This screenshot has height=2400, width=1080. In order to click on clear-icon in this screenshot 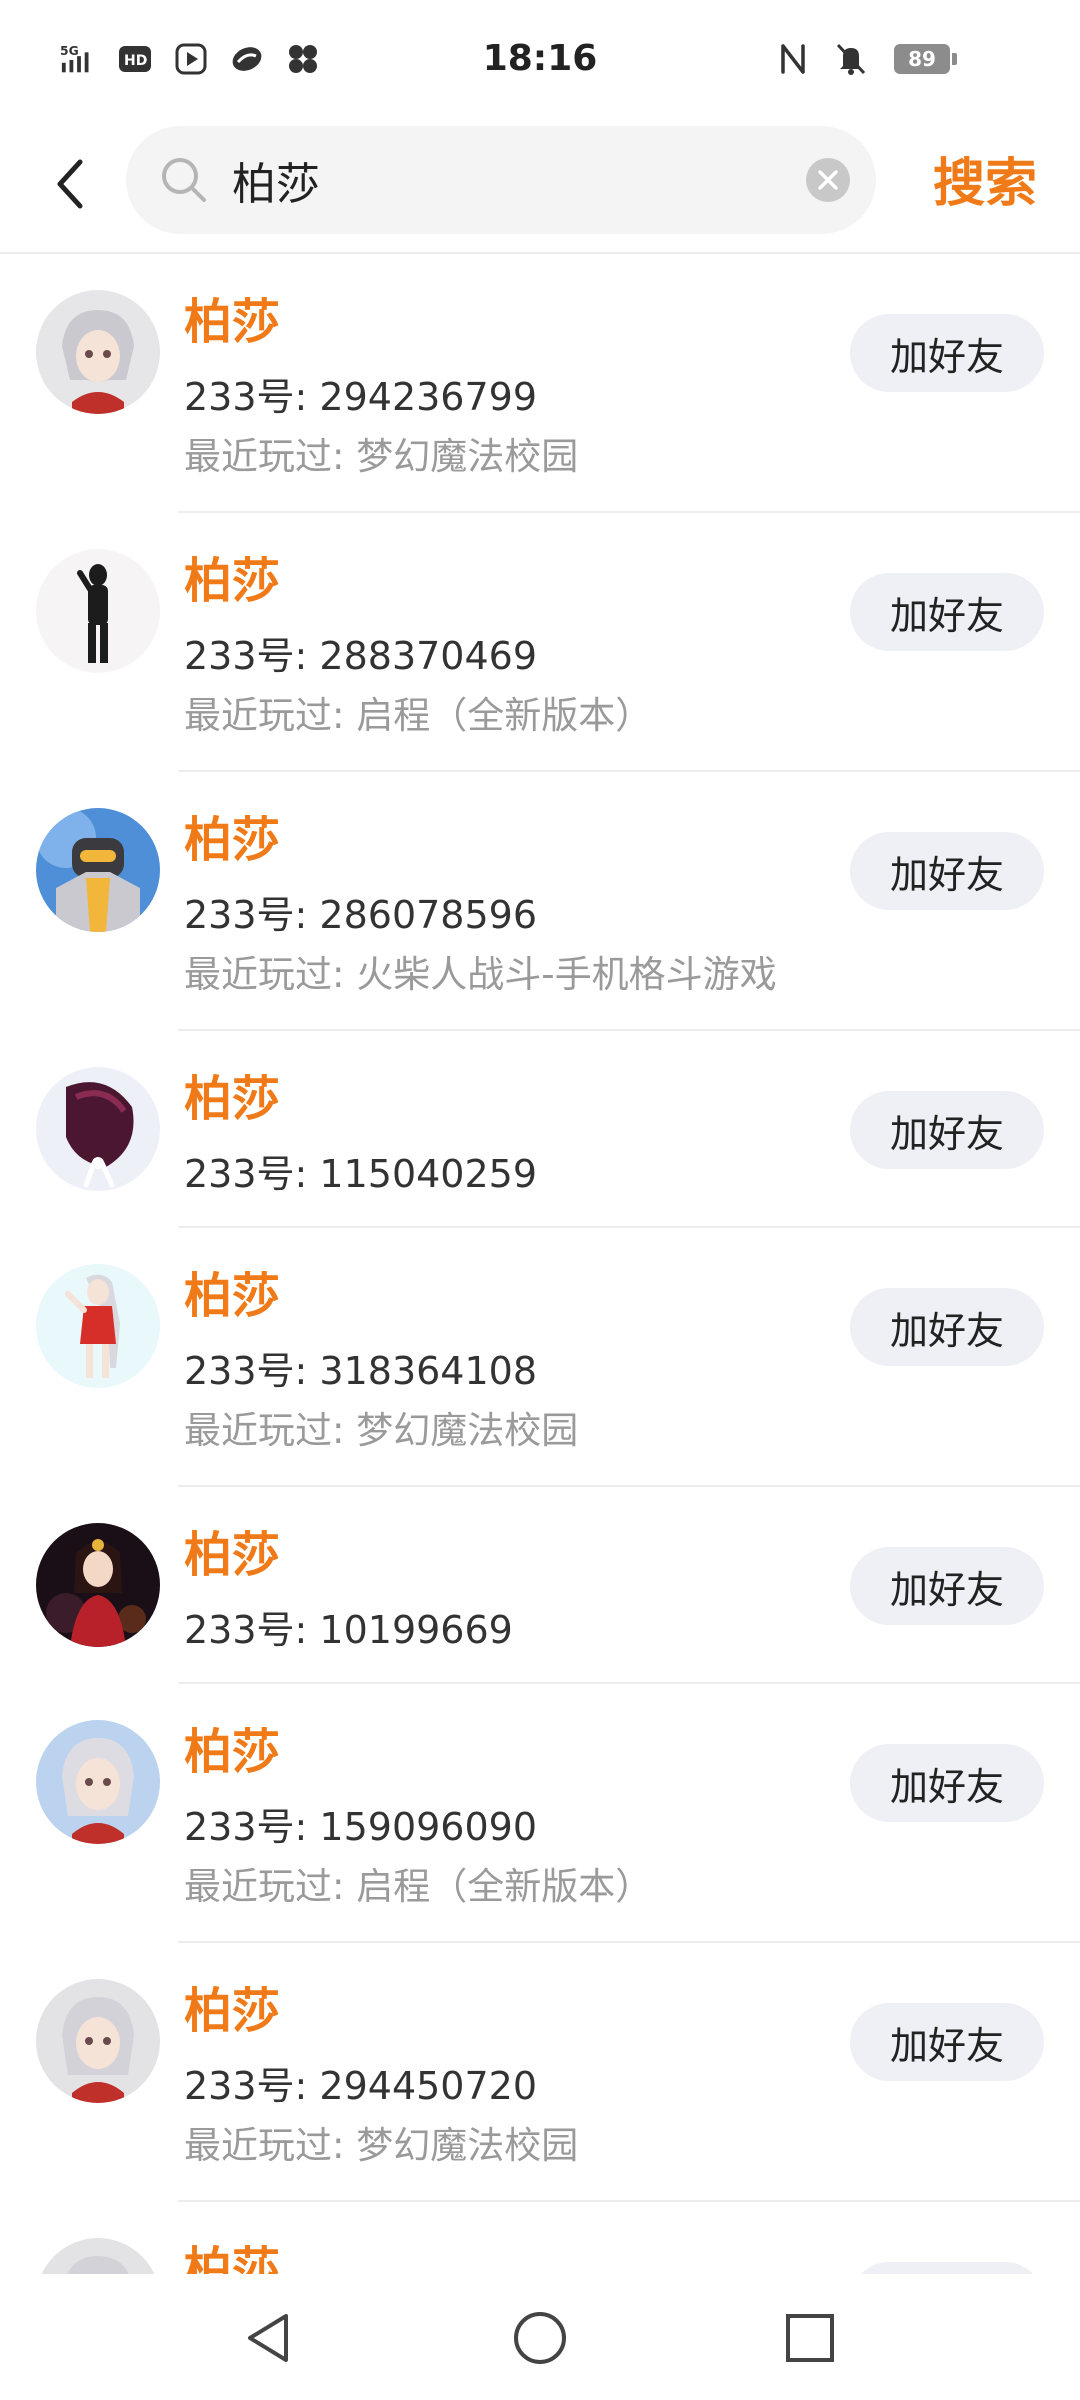, I will do `click(828, 180)`.